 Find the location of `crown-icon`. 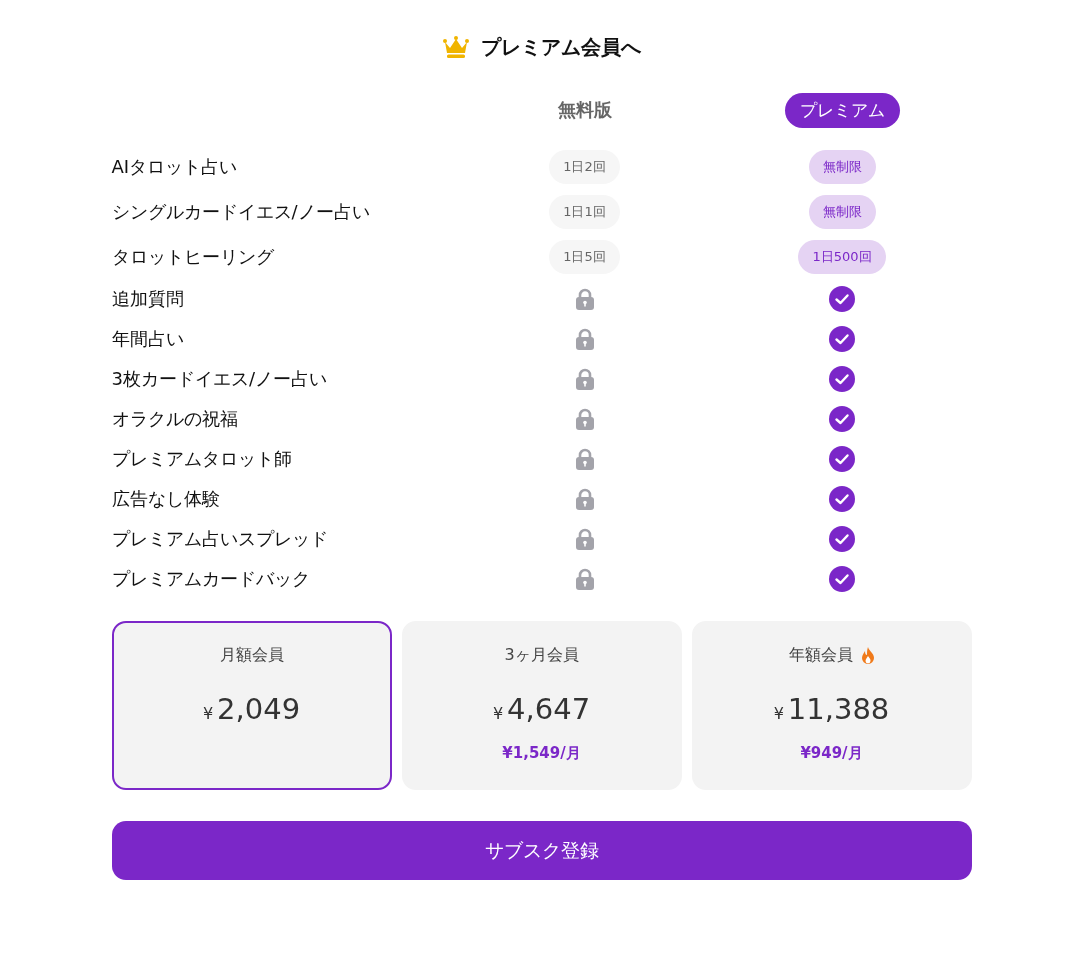

crown-icon is located at coordinates (455, 47).